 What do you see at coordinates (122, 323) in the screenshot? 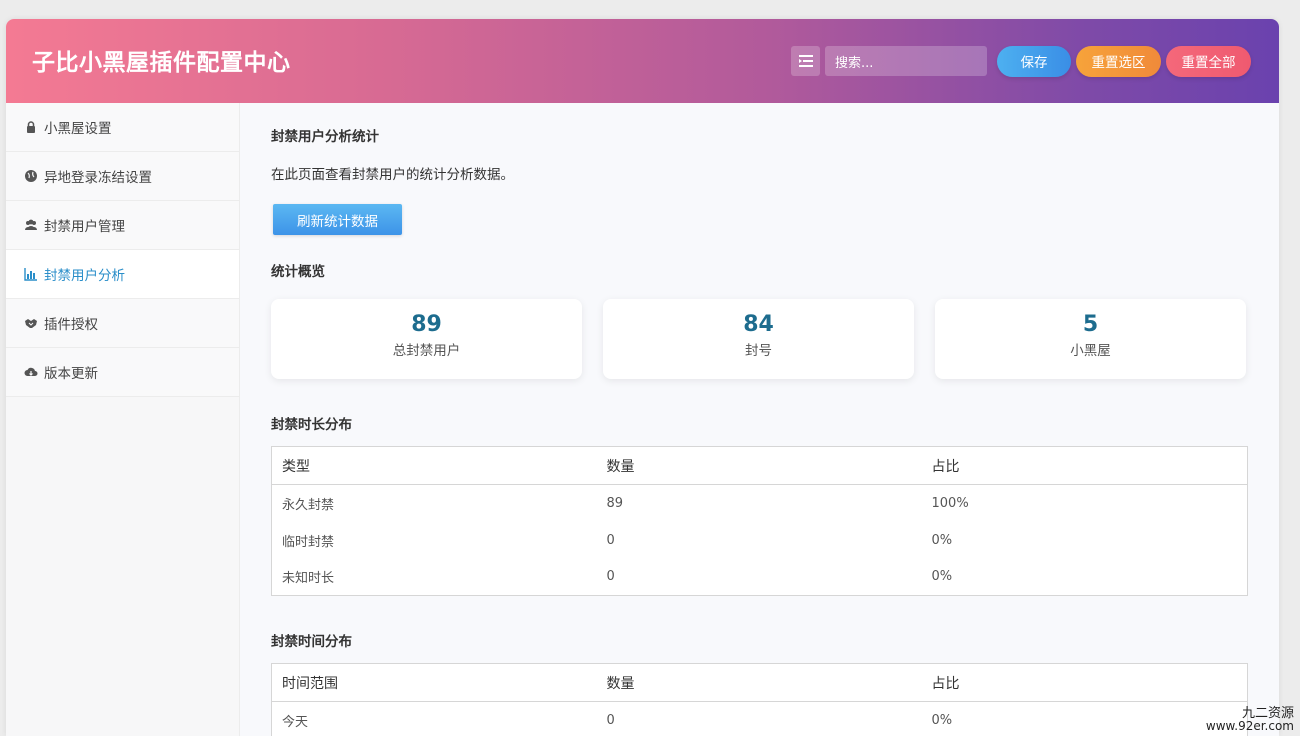
I see `sidebar-item-plugin-license: 插件授权` at bounding box center [122, 323].